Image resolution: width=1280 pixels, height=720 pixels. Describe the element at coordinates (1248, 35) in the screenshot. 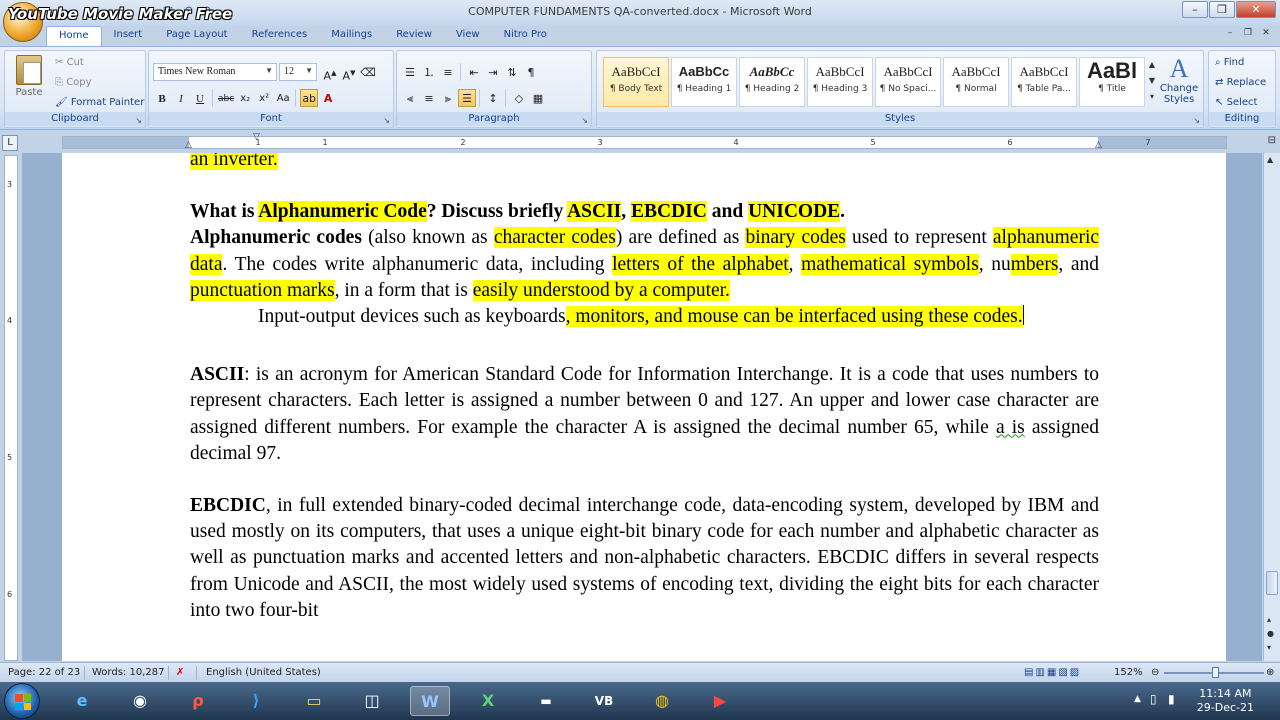

I see `doc-restore-icon: ❐` at that location.